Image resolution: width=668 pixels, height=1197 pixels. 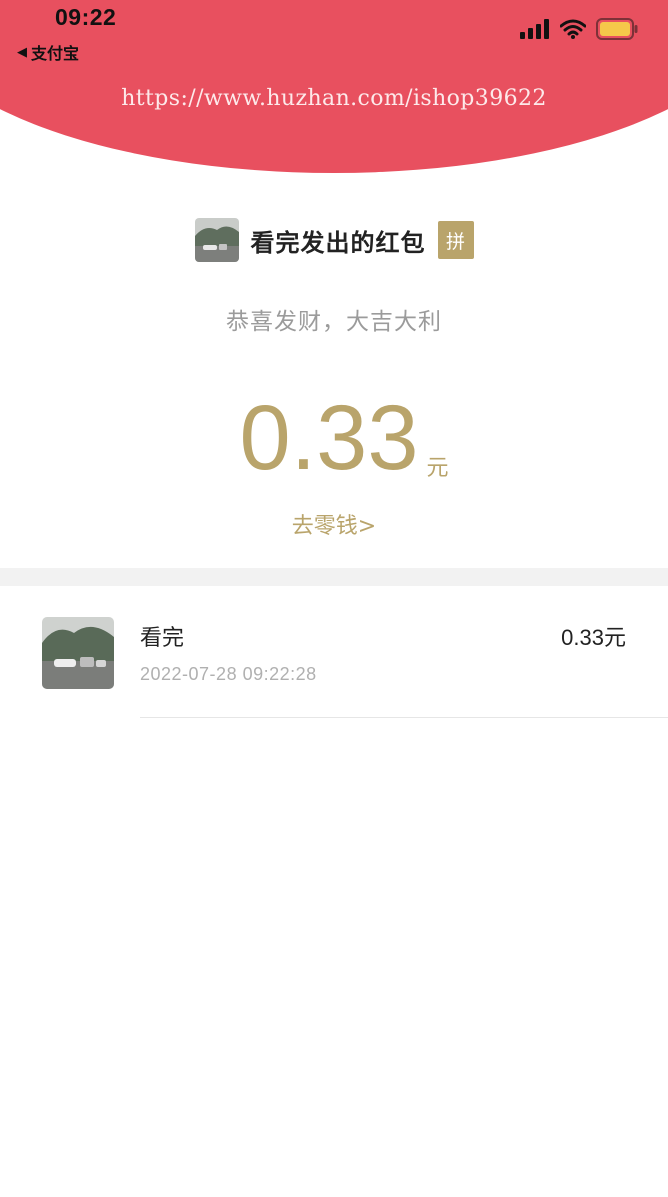 I want to click on wifi-icon, so click(x=573, y=29).